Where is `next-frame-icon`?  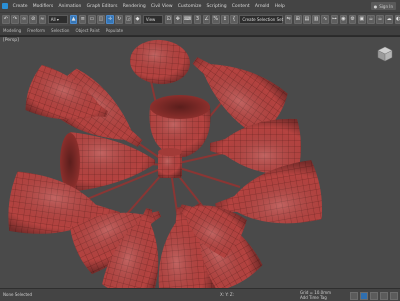 next-frame-icon is located at coordinates (374, 296).